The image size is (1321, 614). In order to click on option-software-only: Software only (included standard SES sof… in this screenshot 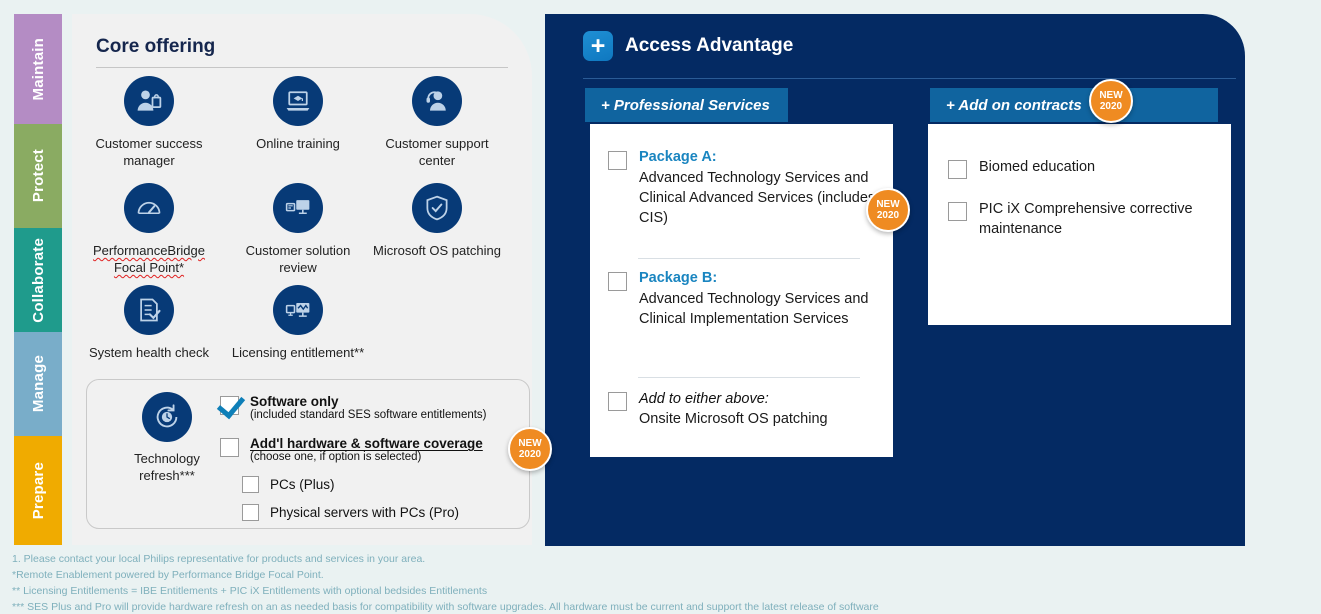, I will do `click(370, 407)`.